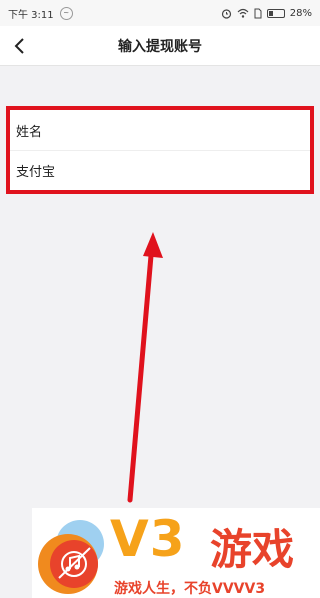 This screenshot has height=598, width=320. Describe the element at coordinates (71, 557) in the screenshot. I see `v3-logo-icon` at that location.